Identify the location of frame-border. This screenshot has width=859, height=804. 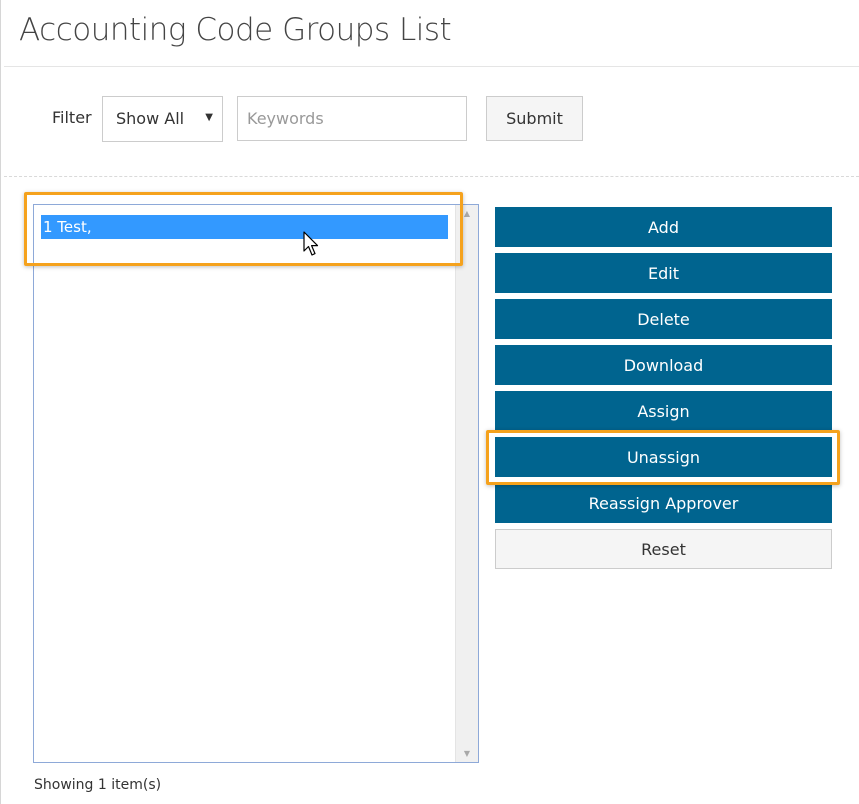
(0, 402).